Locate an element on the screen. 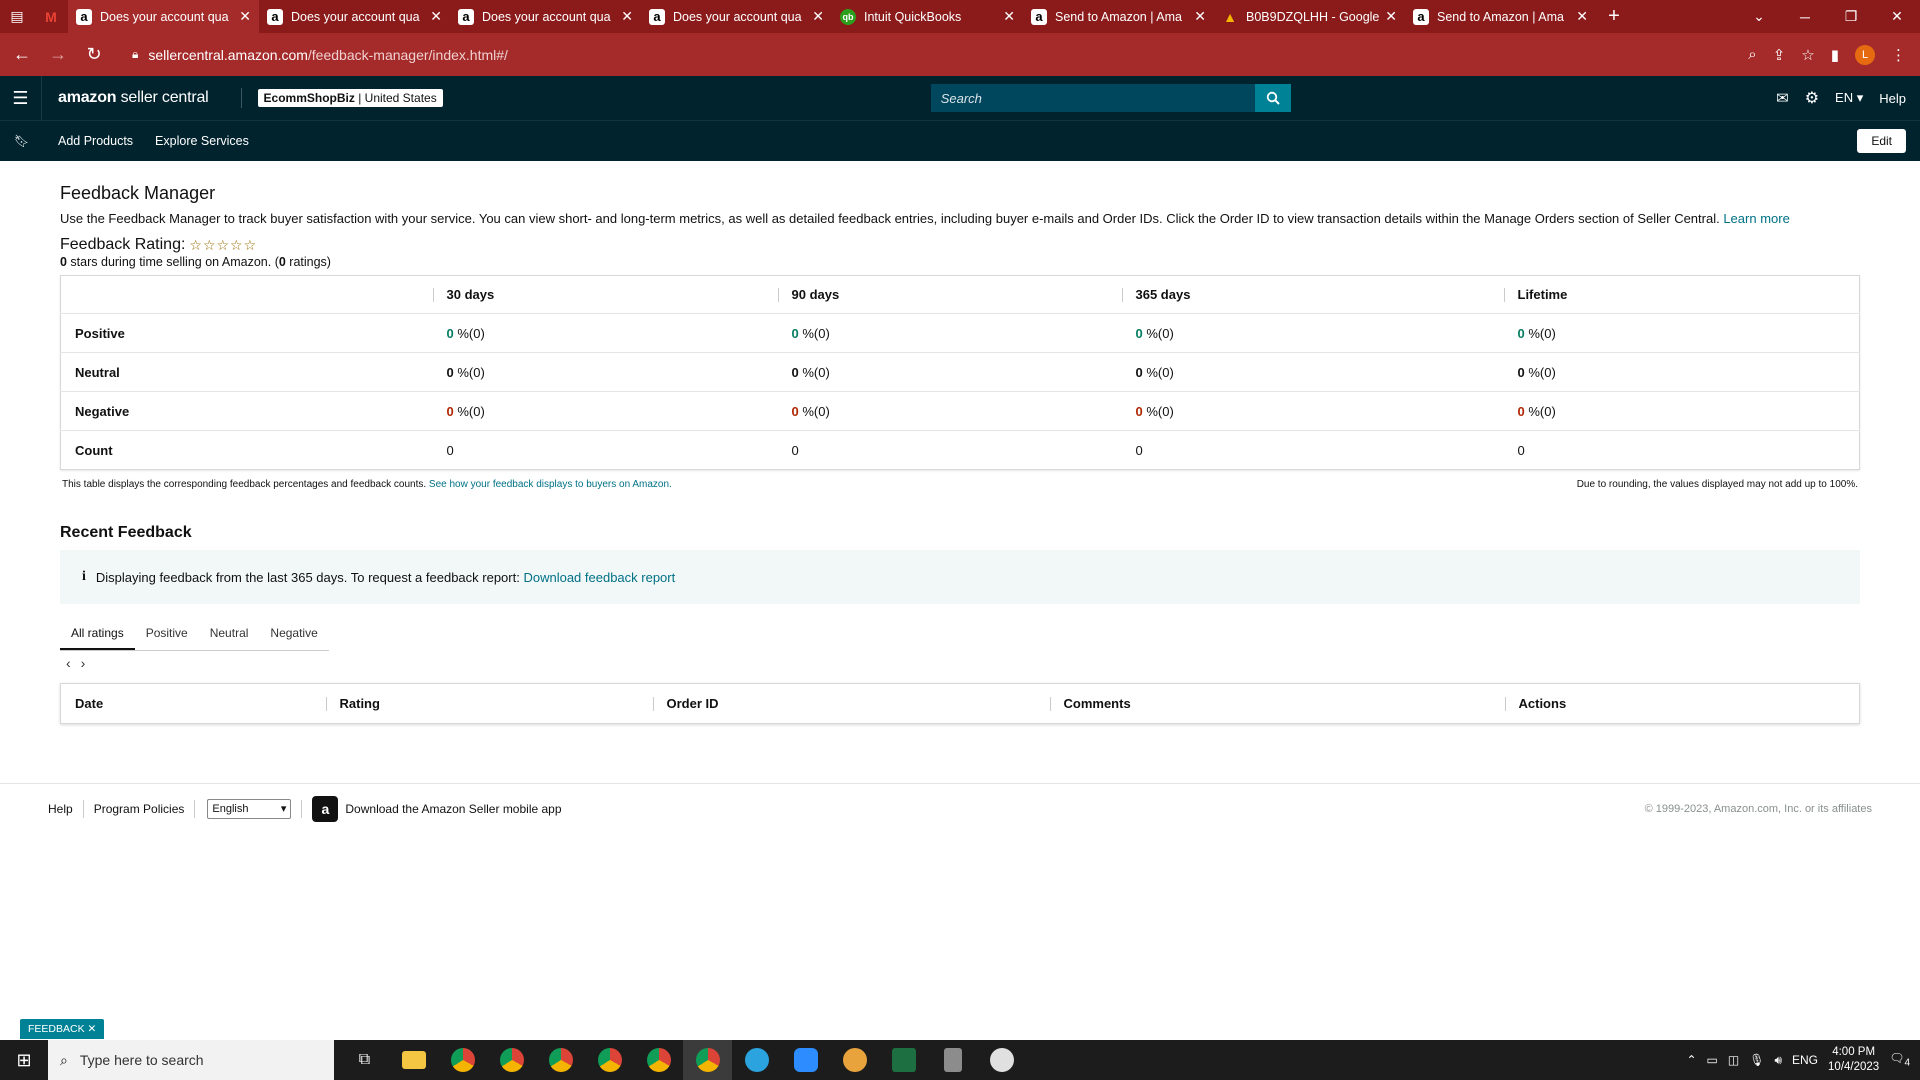 The image size is (1920, 1080). app-icon is located at coordinates (854, 1060).